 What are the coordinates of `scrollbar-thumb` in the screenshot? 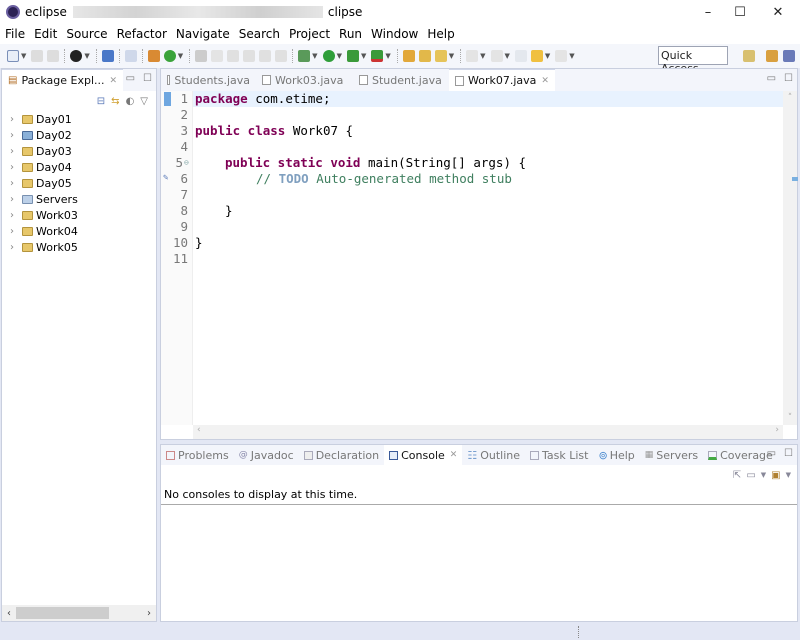 It's located at (62, 613).